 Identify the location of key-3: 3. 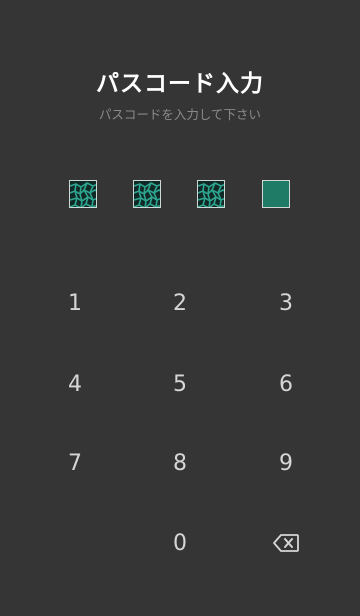
(286, 303).